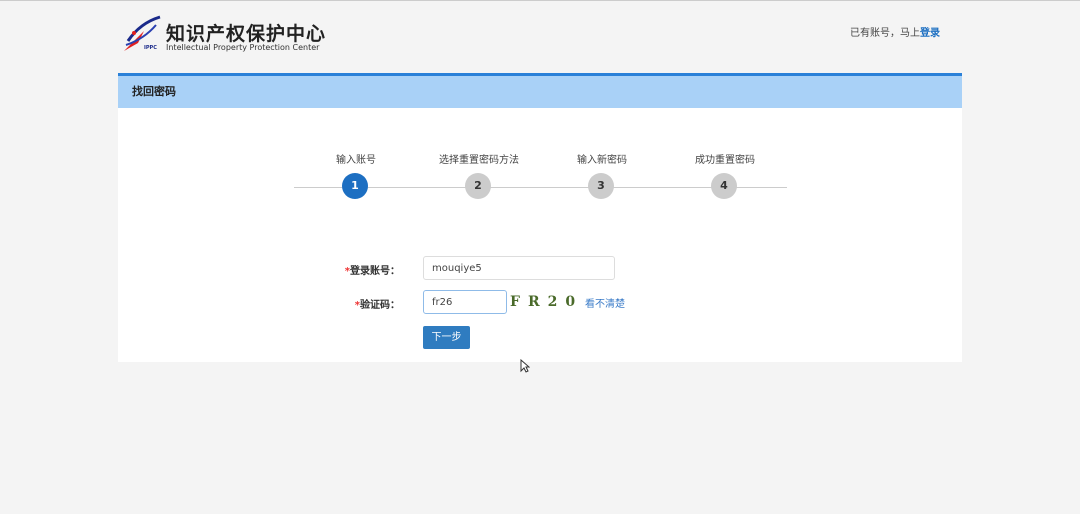 This screenshot has width=1080, height=514. What do you see at coordinates (479, 160) in the screenshot?
I see `step-label-2: 选择重置密码方法` at bounding box center [479, 160].